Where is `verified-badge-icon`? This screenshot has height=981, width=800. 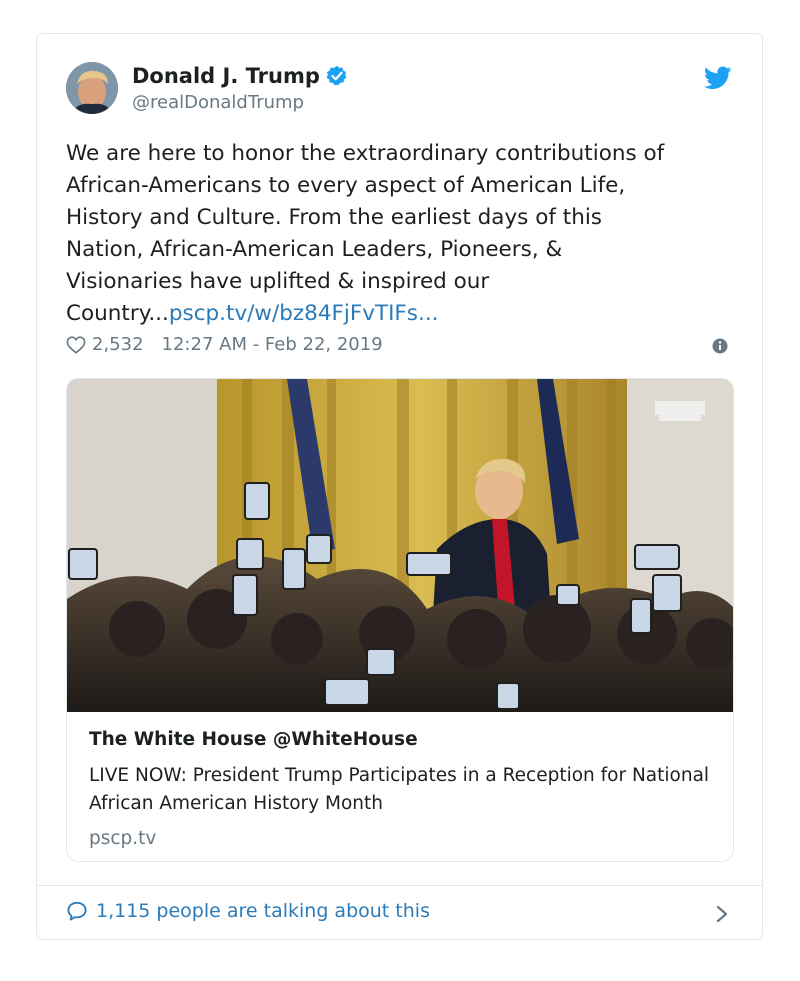
verified-badge-icon is located at coordinates (336, 75).